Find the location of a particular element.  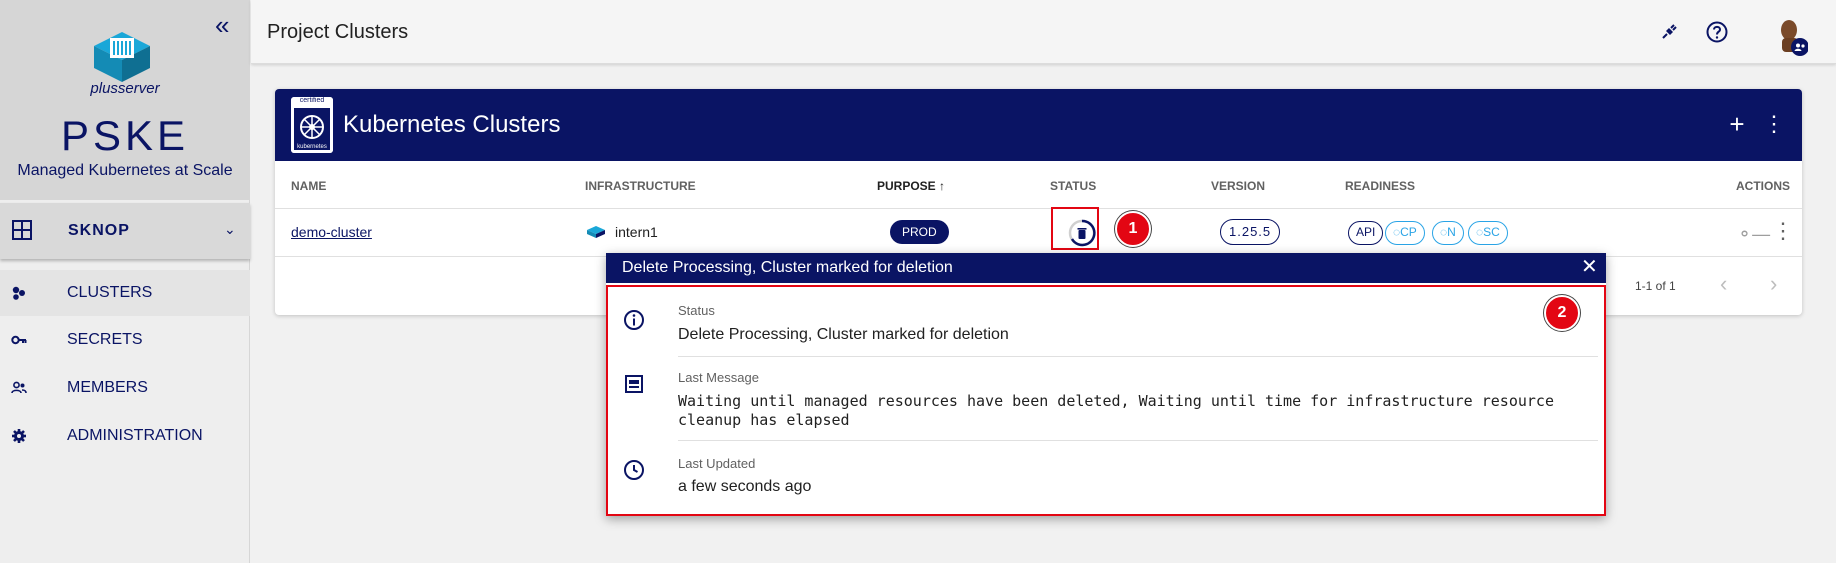

project-selector: SKNOP ⌄ is located at coordinates (125, 231).